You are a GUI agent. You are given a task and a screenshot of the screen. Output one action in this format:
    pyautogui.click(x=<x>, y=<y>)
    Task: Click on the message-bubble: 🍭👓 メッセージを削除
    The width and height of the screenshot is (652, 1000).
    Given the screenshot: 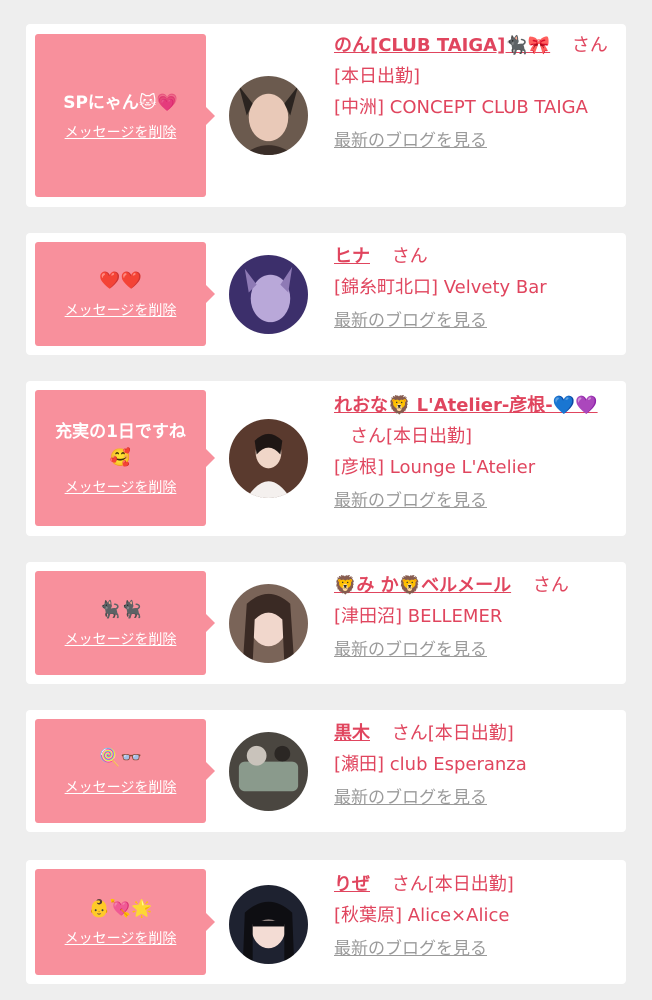 What is the action you would take?
    pyautogui.click(x=125, y=771)
    